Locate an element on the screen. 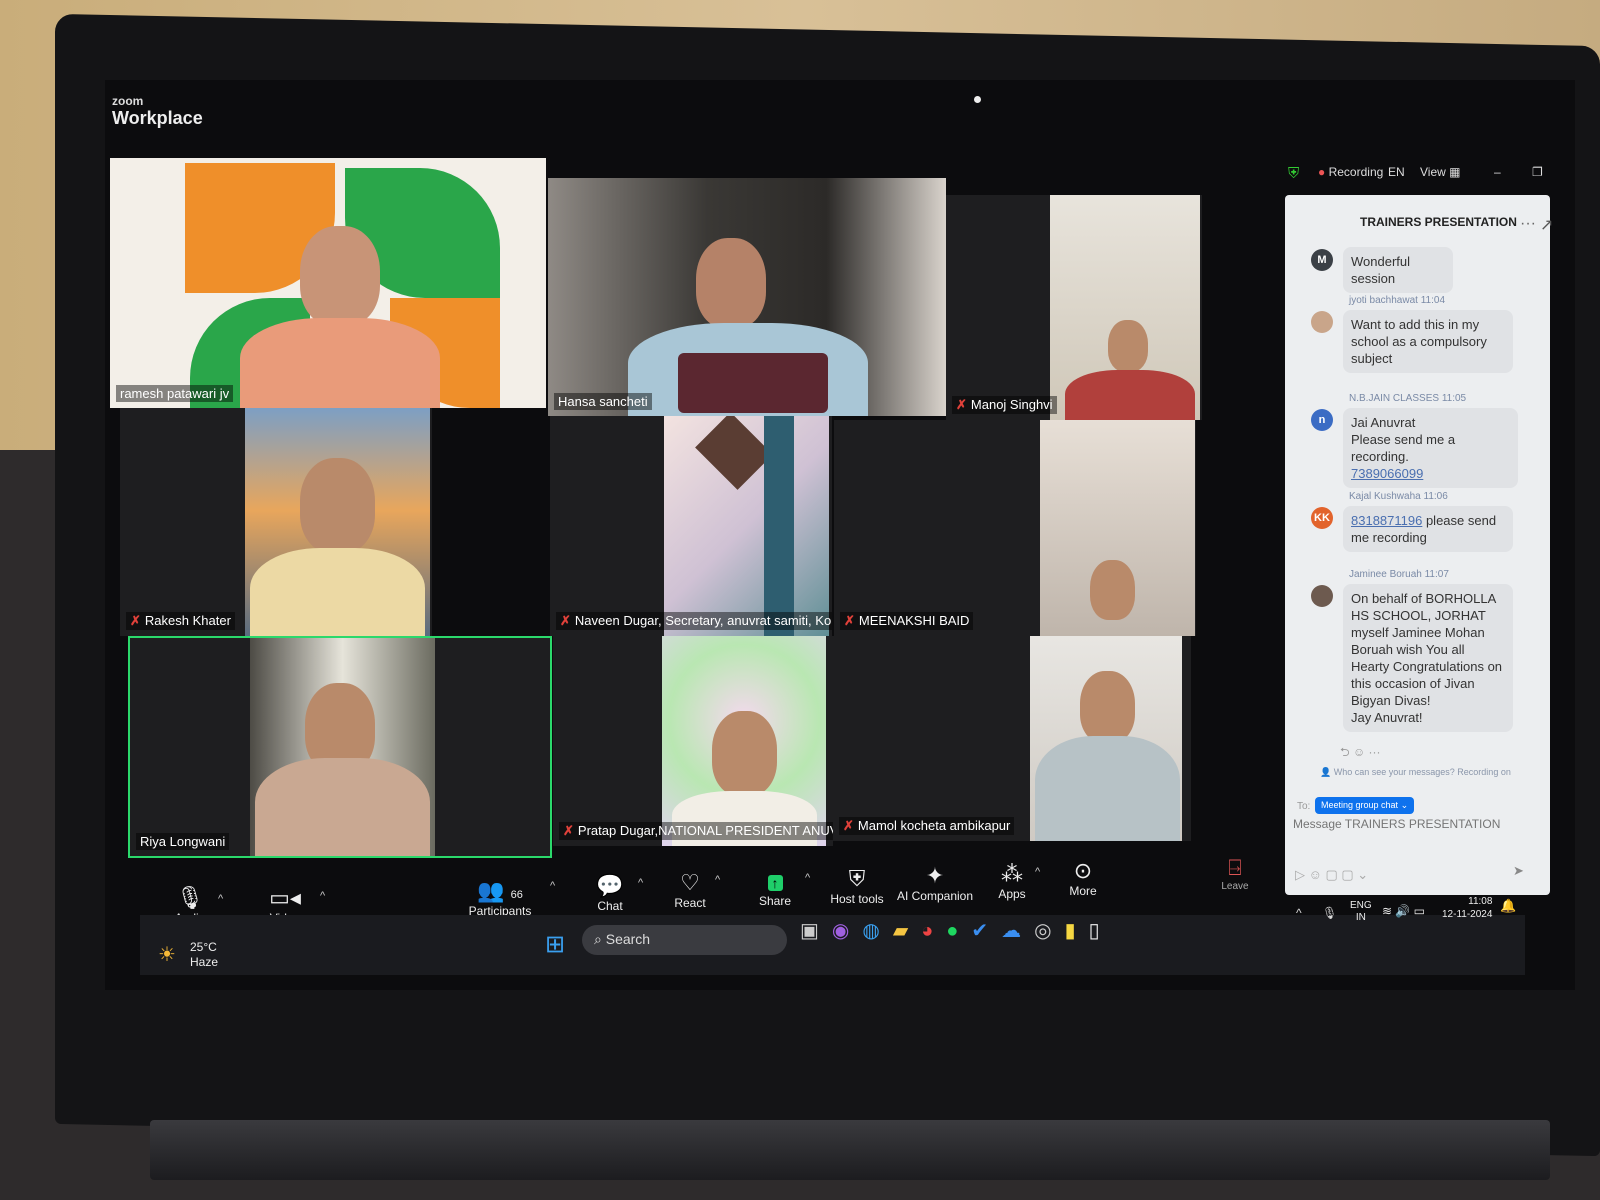  pinned-apps: ▣◉◍▰◕●✔☁◎▮▯ is located at coordinates (956, 930).